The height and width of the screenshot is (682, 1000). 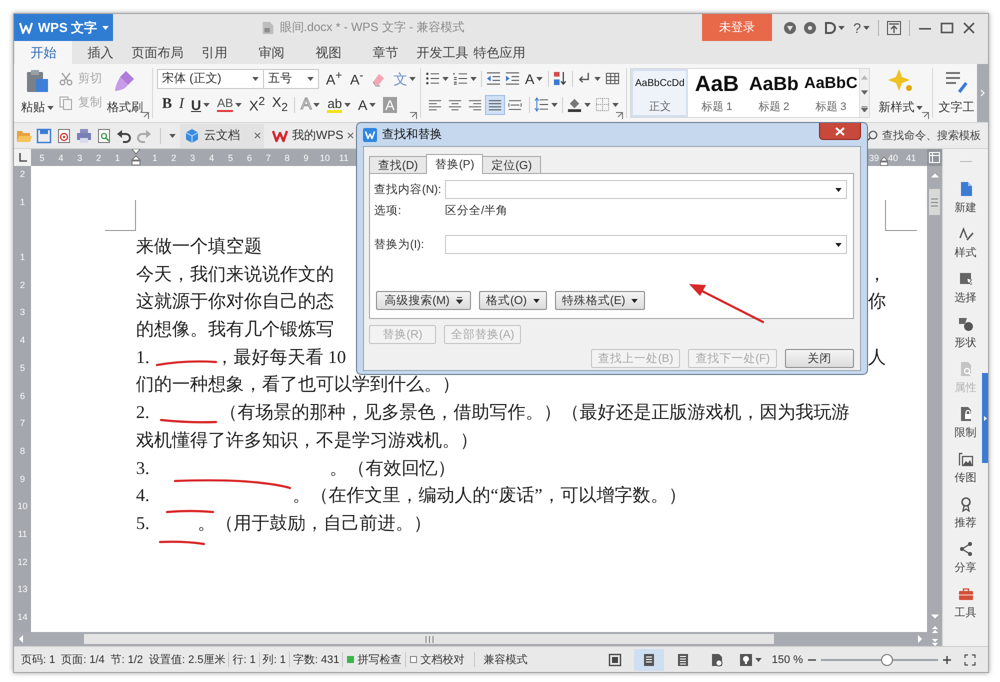 I want to click on status-toggle: 拼写检查, so click(x=374, y=659).